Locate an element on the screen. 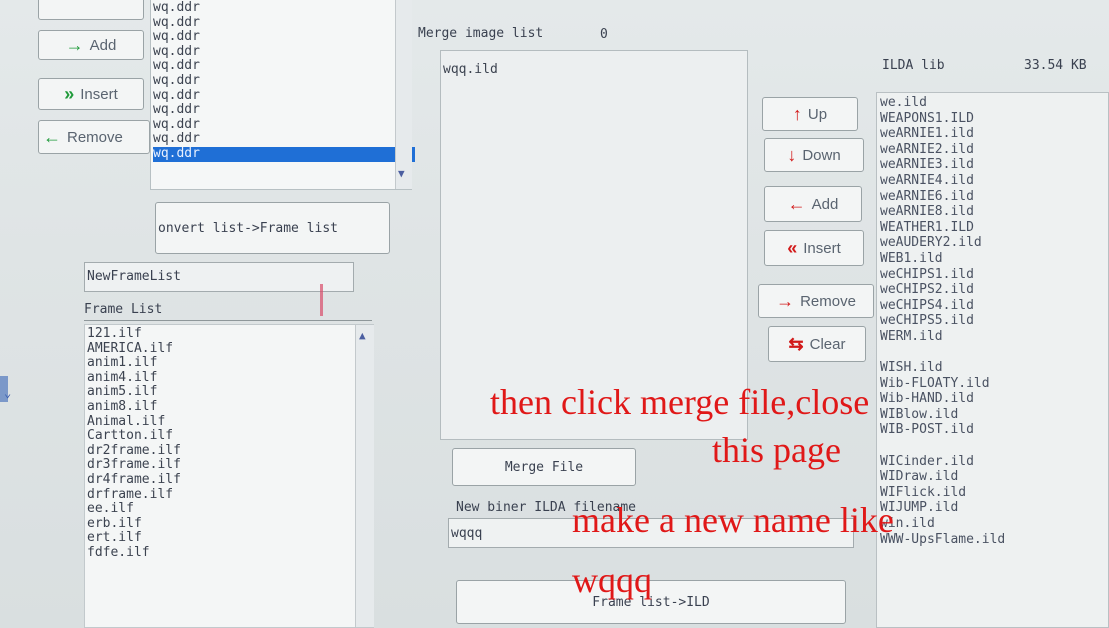 This screenshot has width=1109, height=628. list-item: weARNIE2.ild is located at coordinates (942, 150).